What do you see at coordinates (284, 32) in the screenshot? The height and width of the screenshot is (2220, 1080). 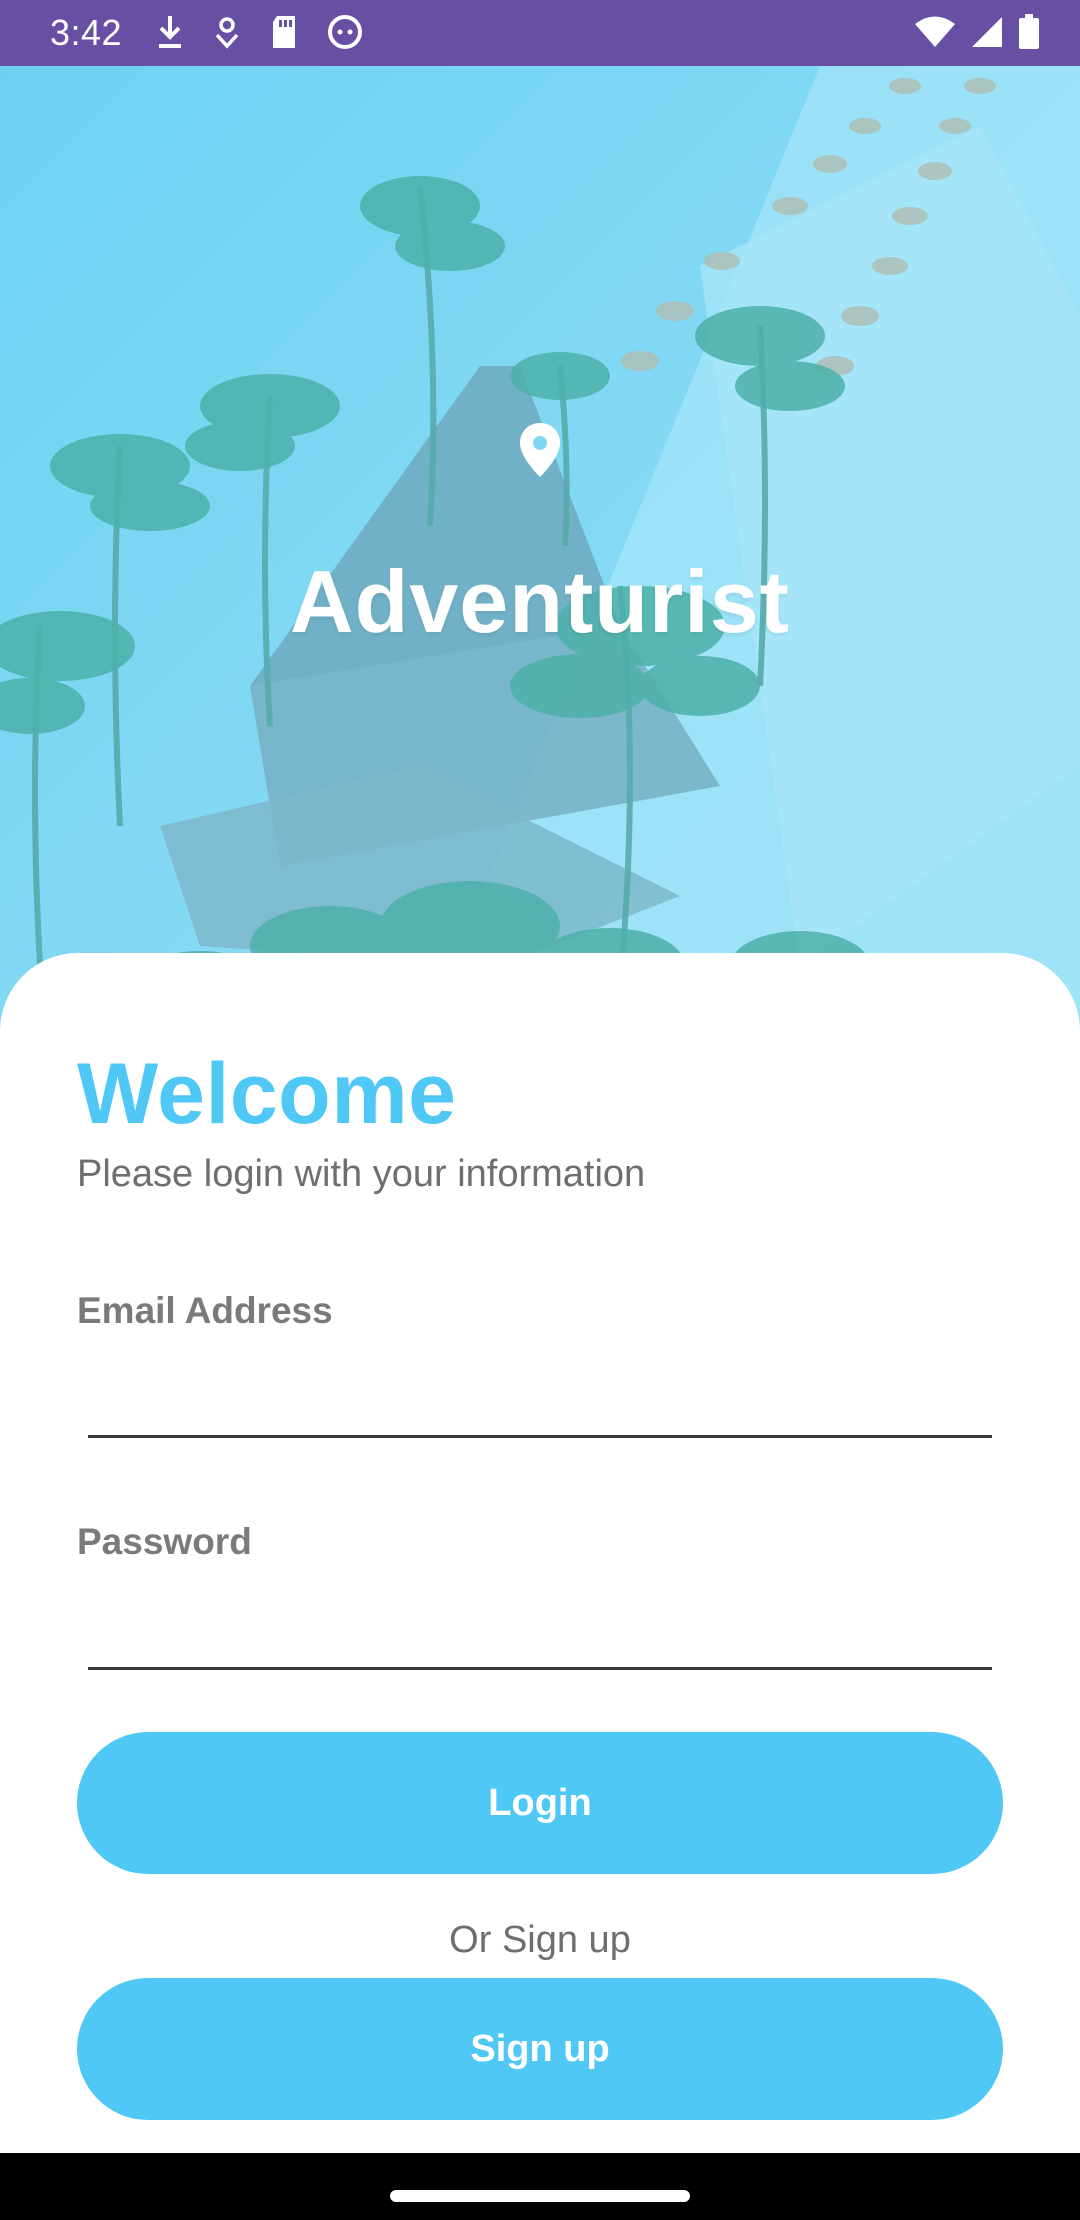 I see `sd-card-icon` at bounding box center [284, 32].